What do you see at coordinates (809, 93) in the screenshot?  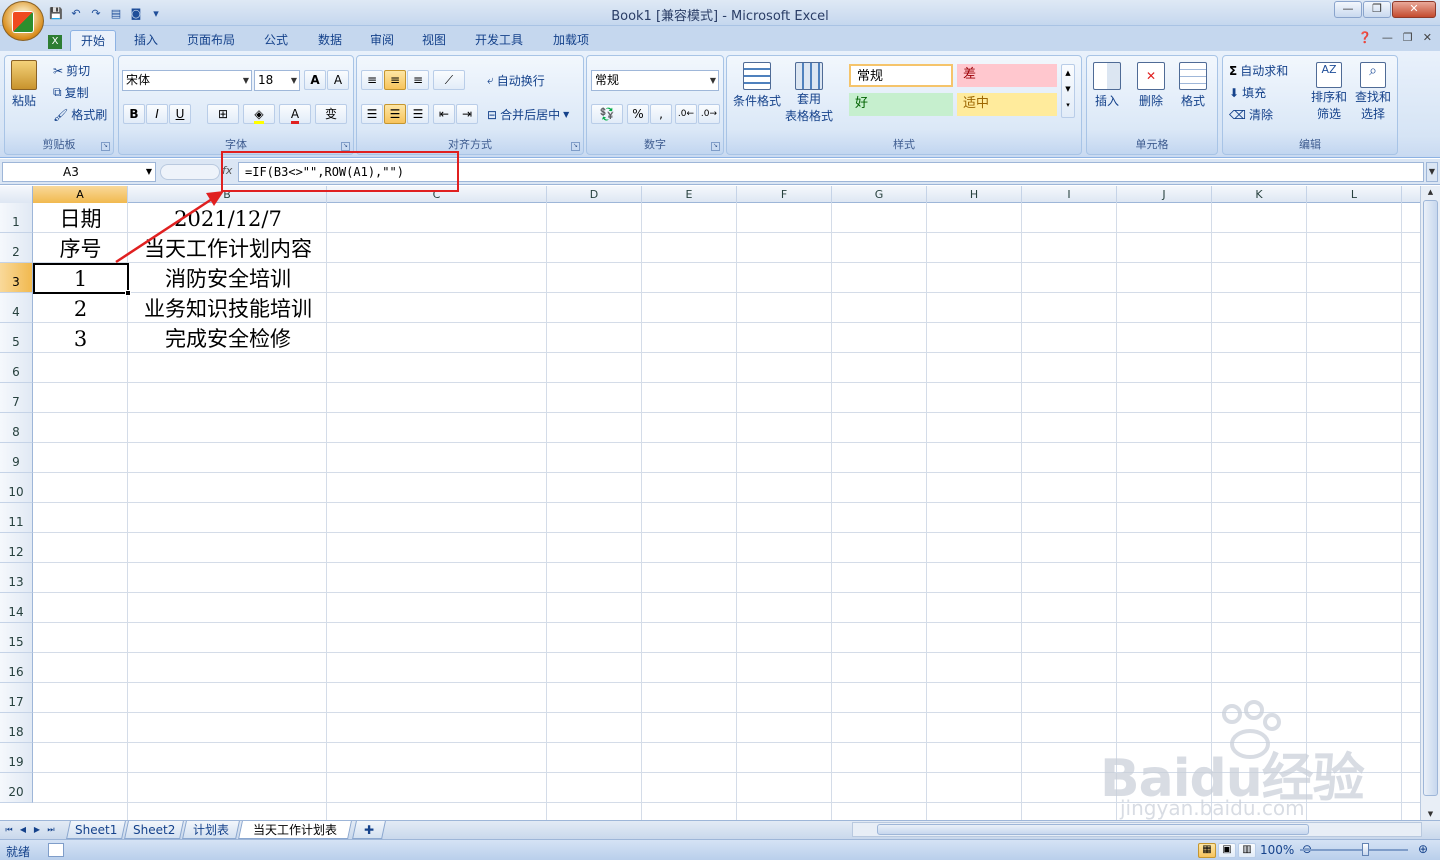 I see `format-as-table-button: 套用 表格格式` at bounding box center [809, 93].